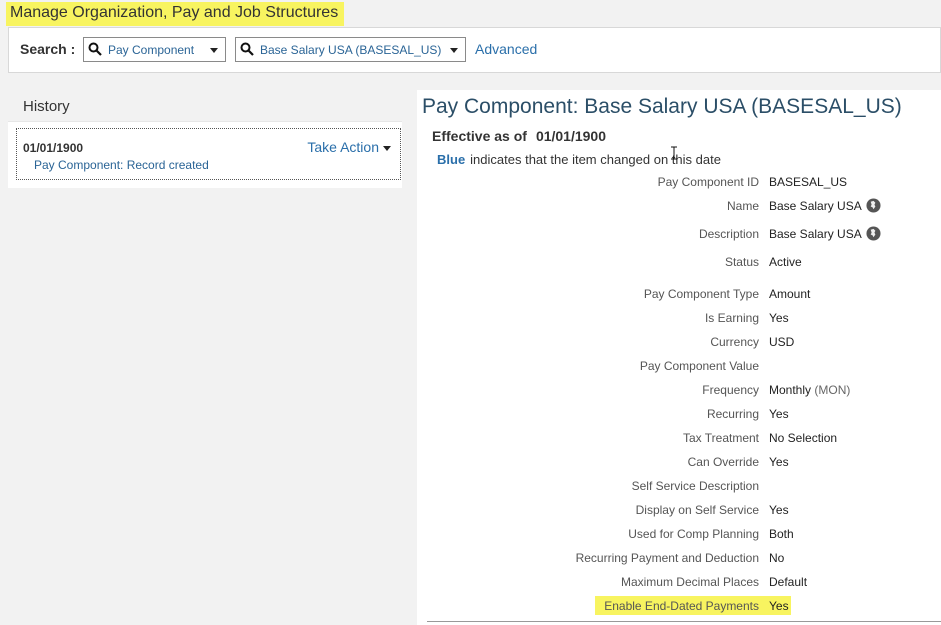 The height and width of the screenshot is (625, 941). Describe the element at coordinates (506, 49) in the screenshot. I see `advanced-search-link: Advanced` at that location.